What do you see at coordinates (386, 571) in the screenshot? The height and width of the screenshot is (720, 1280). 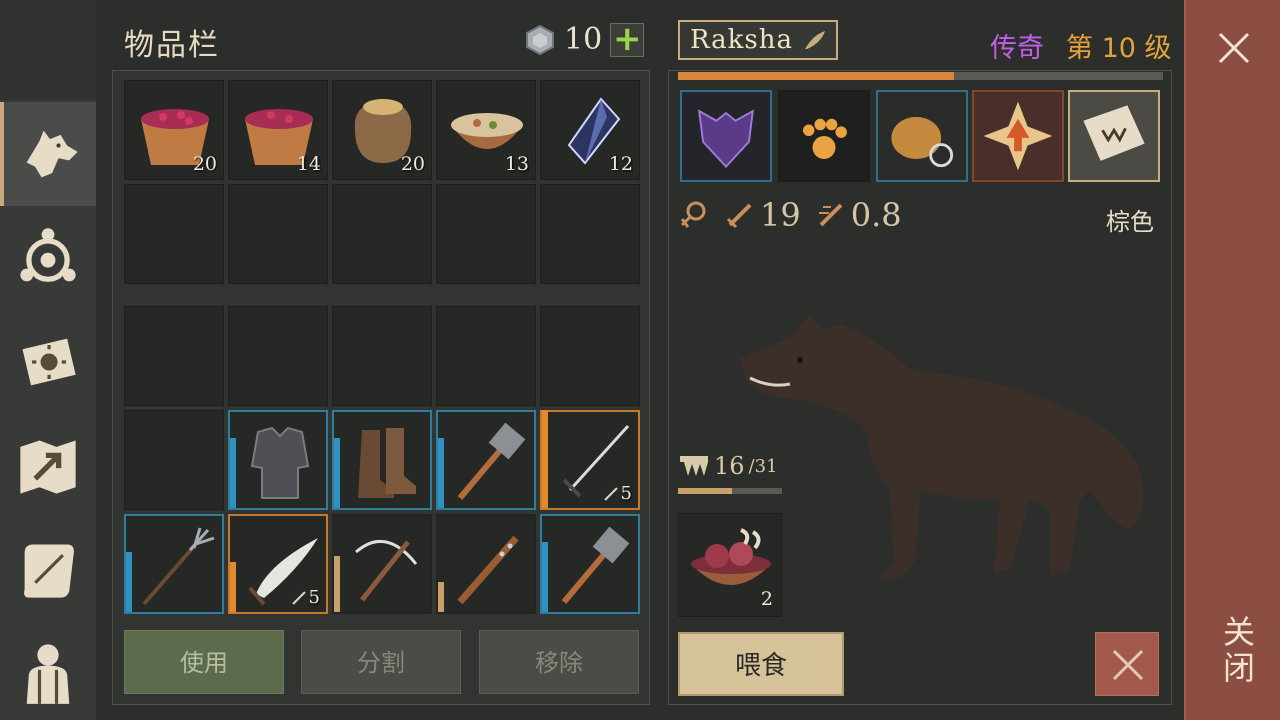 I see `crossbow-icon` at bounding box center [386, 571].